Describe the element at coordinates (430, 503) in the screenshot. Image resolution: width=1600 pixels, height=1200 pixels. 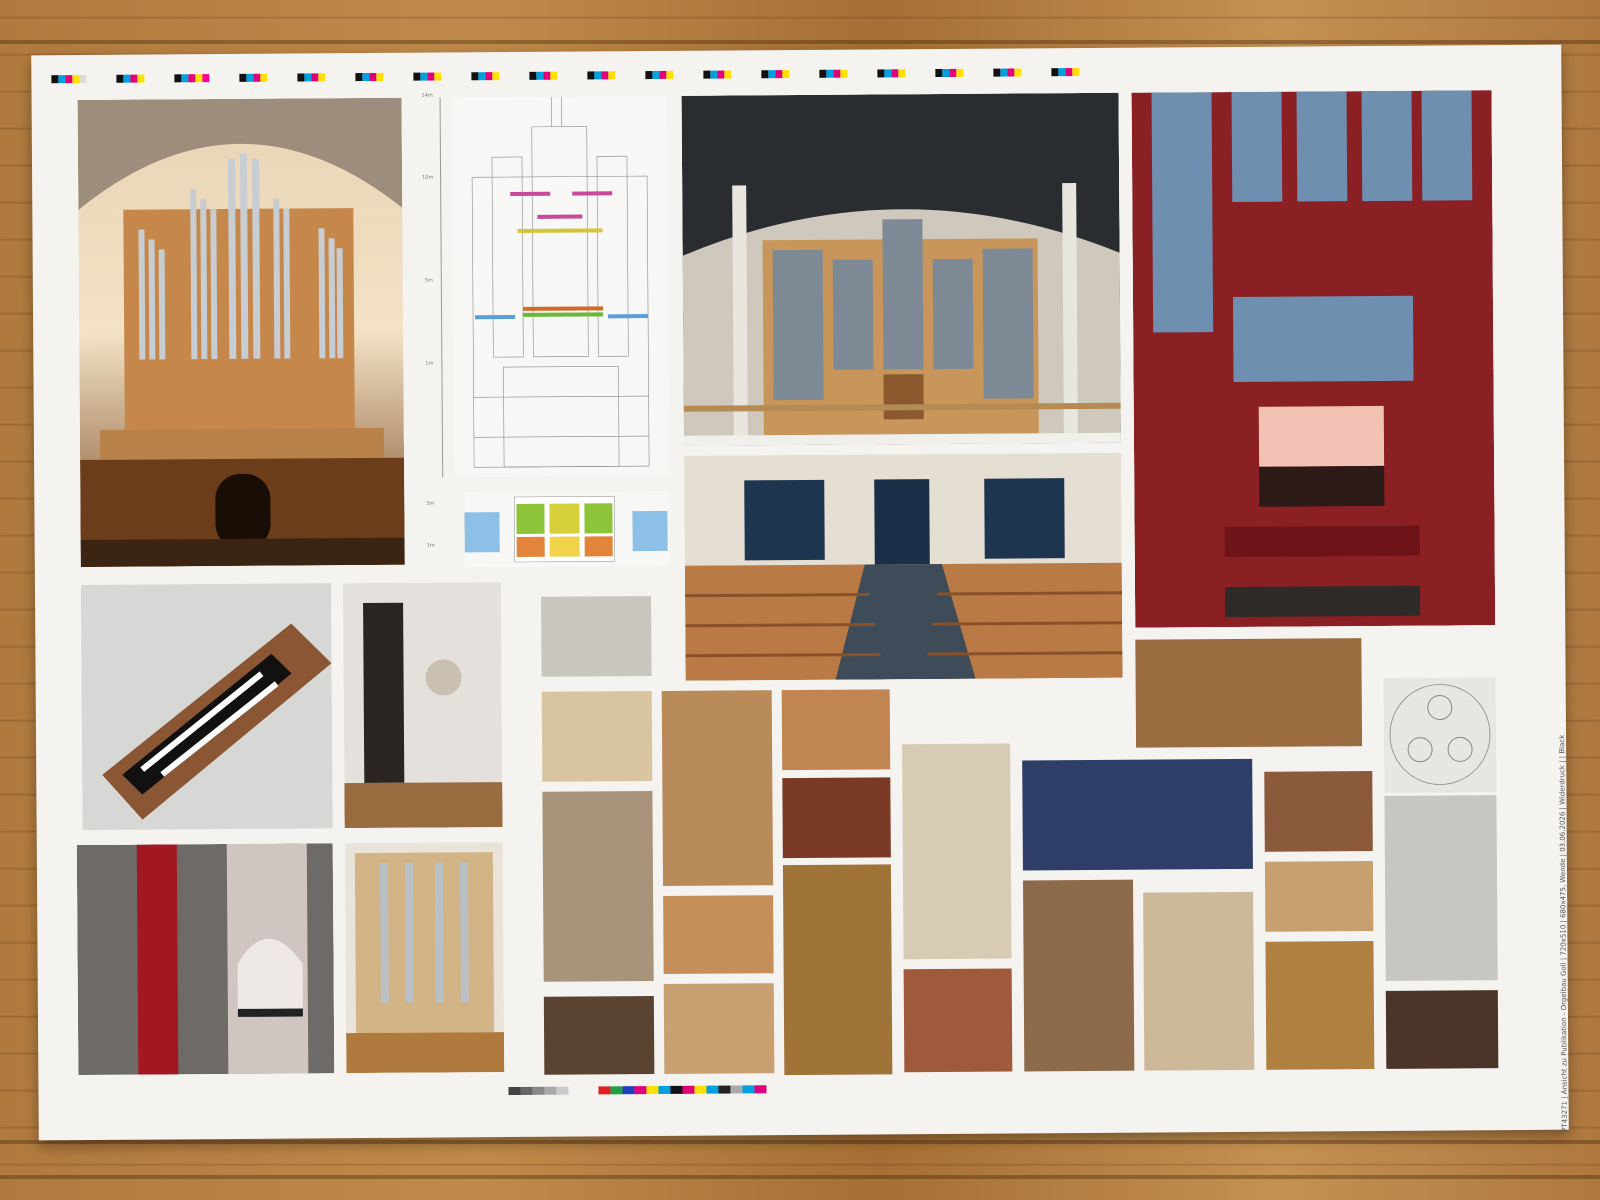
I see `scale-label-plan-5m: 5m` at that location.